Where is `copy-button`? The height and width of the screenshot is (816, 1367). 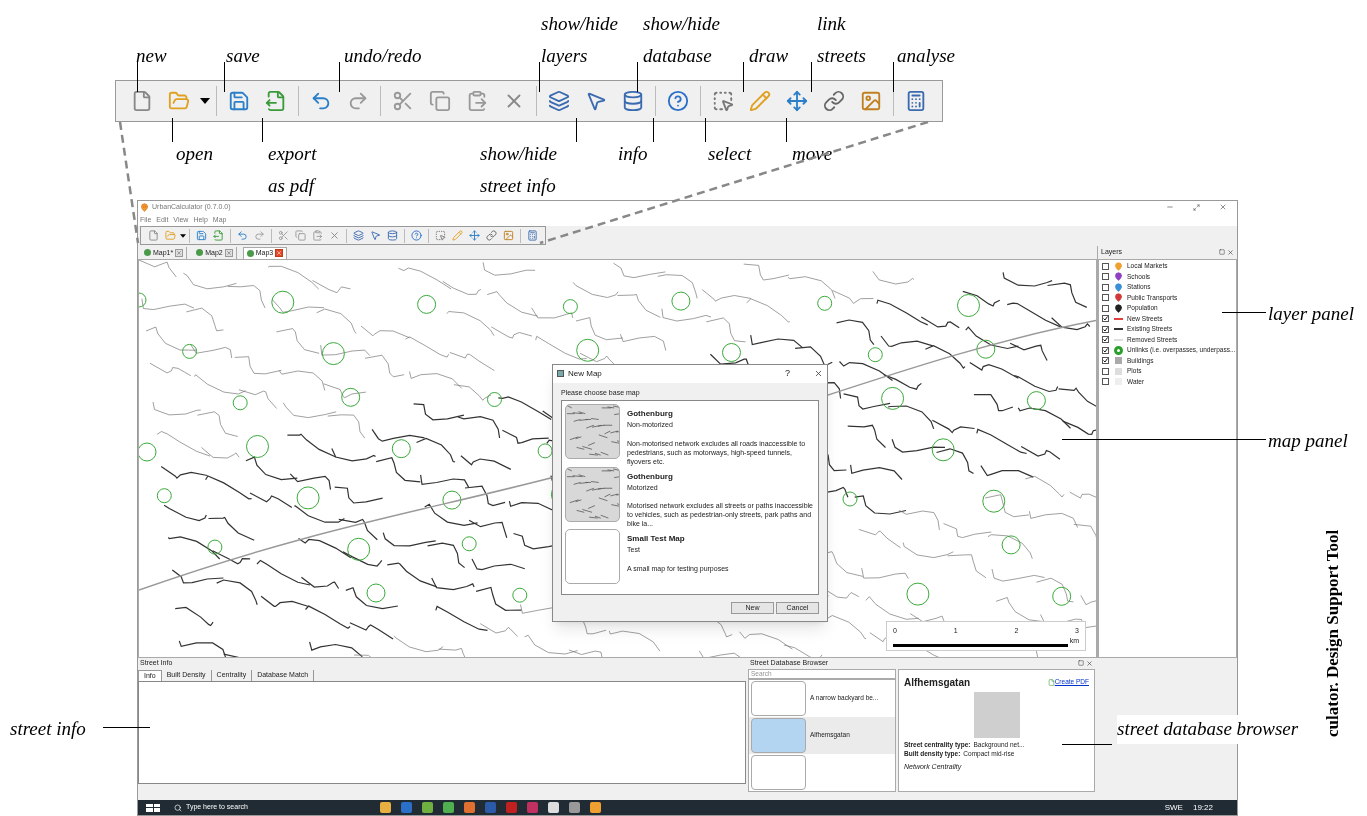 copy-button is located at coordinates (300, 235).